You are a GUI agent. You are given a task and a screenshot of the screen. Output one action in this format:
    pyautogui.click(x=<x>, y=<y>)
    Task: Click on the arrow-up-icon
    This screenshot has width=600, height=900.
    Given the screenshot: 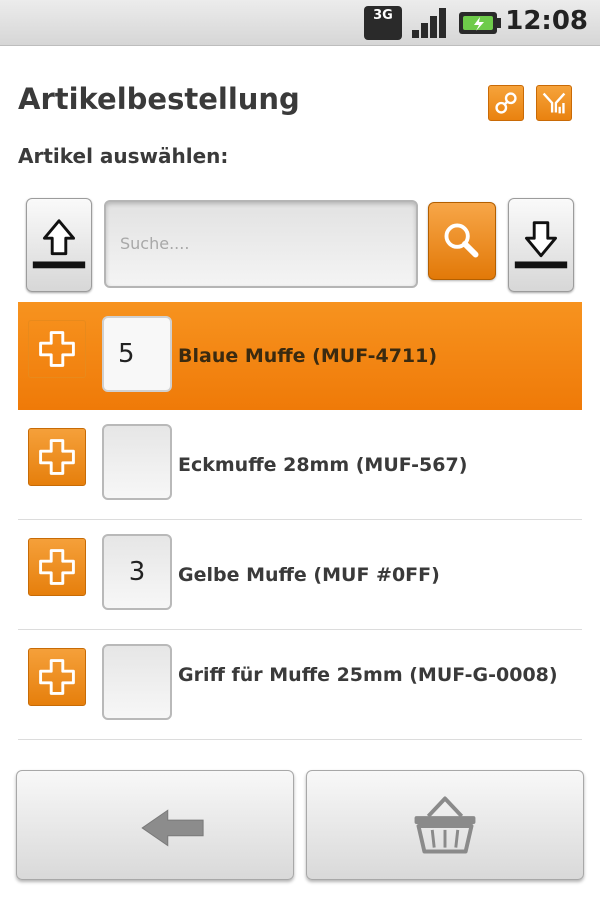 What is the action you would take?
    pyautogui.click(x=59, y=244)
    